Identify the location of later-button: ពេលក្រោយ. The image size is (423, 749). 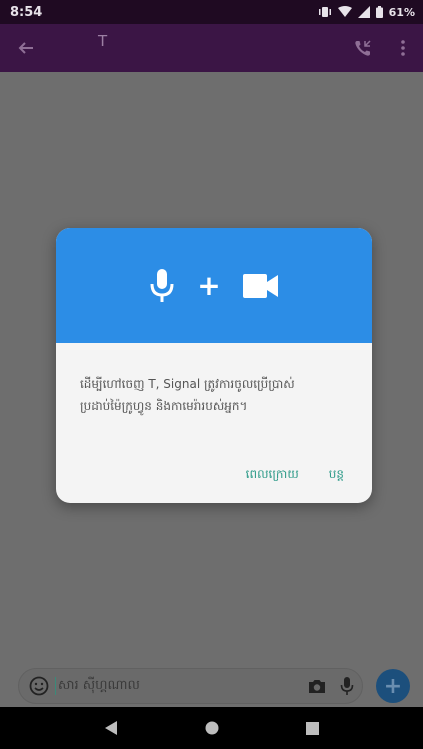
(272, 475).